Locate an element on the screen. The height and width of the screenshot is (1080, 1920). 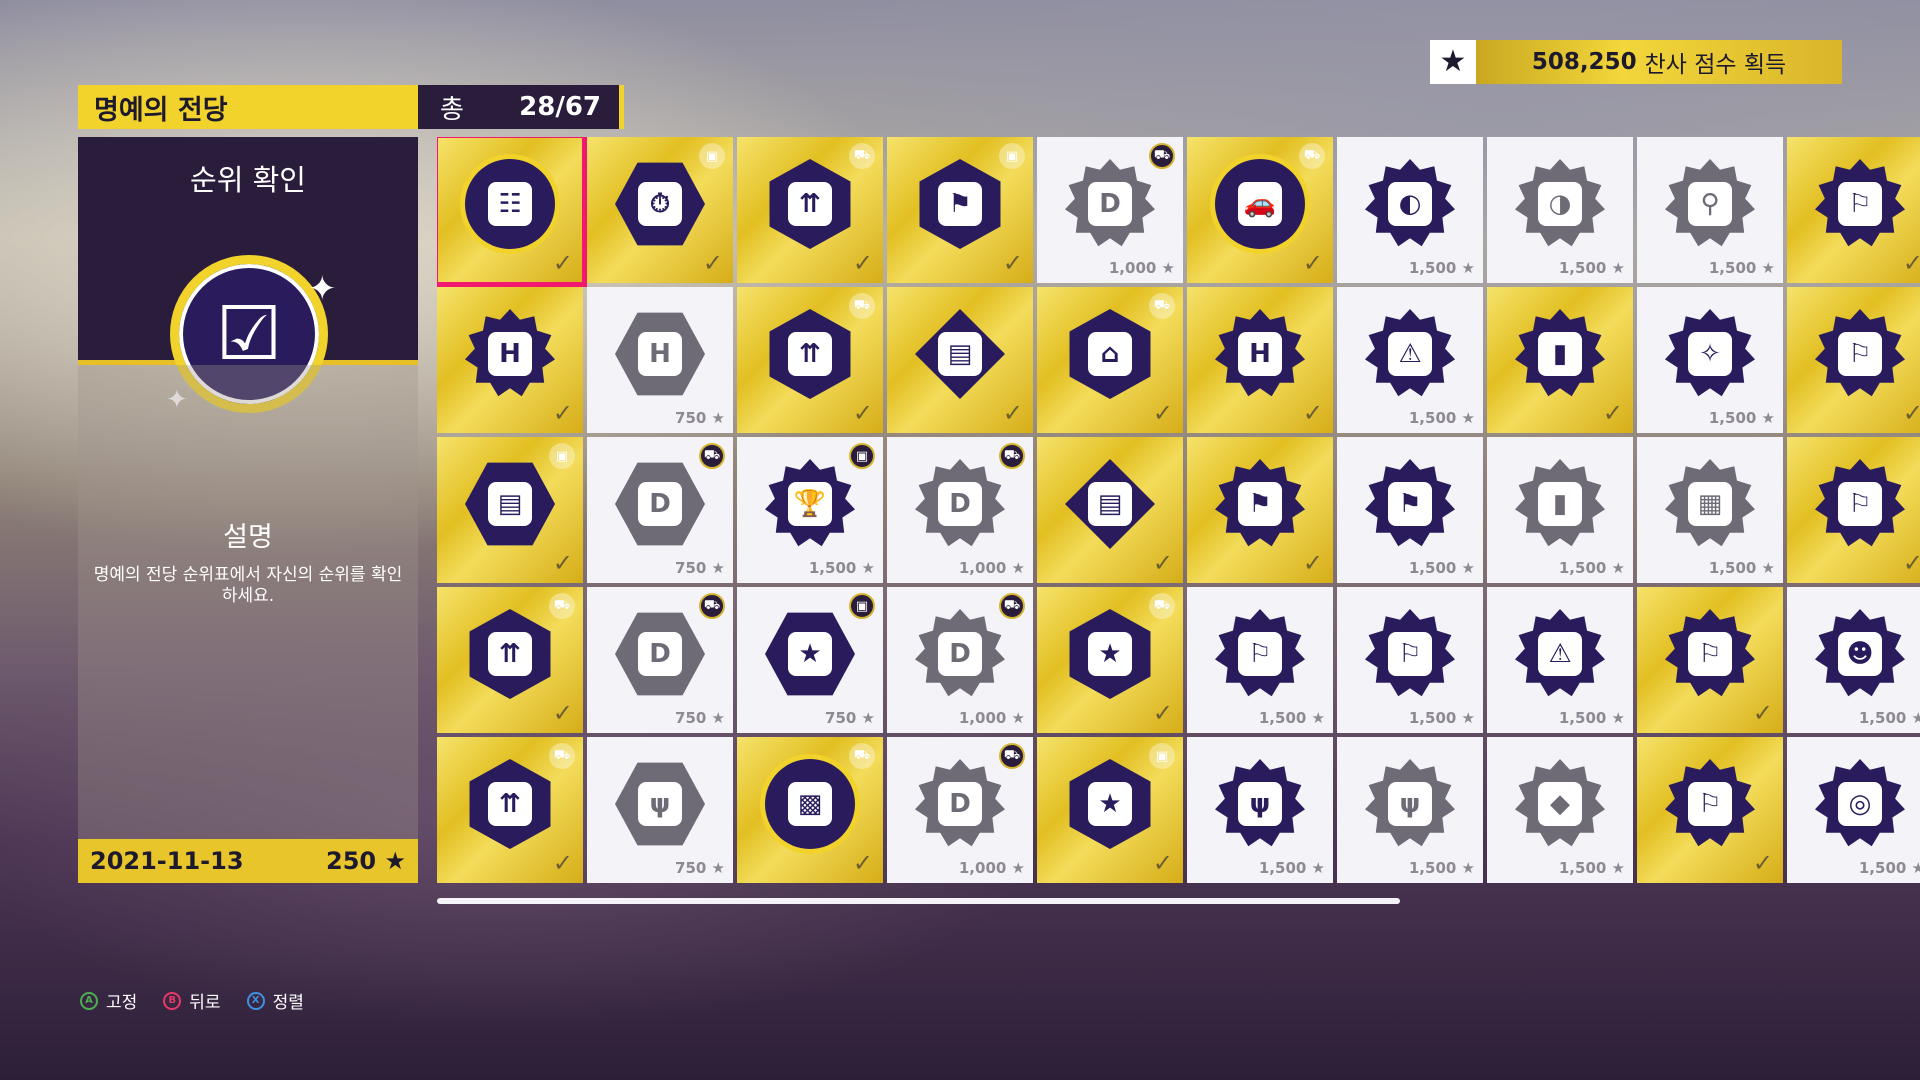
control-hint: A 고정 is located at coordinates (108, 1000).